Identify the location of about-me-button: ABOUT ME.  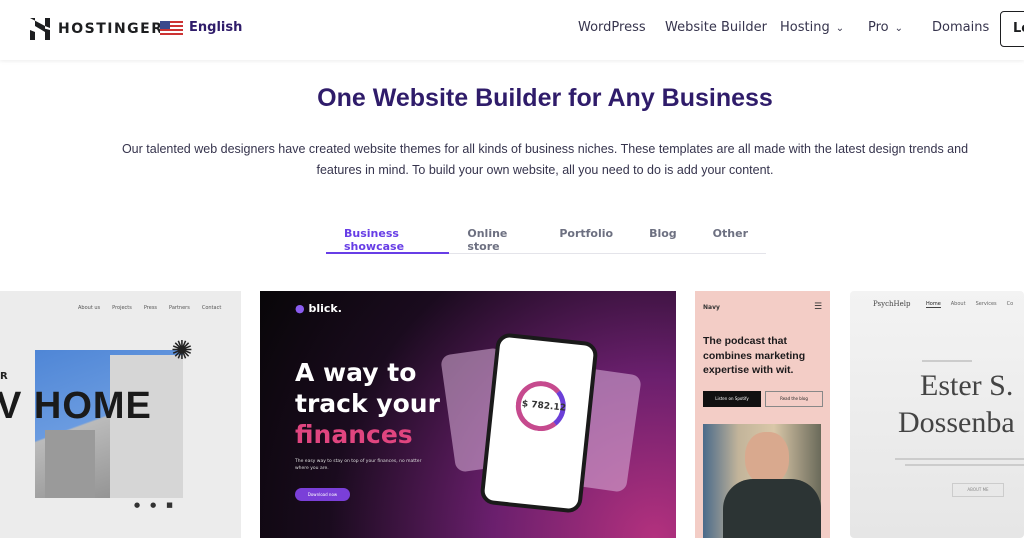
(978, 490).